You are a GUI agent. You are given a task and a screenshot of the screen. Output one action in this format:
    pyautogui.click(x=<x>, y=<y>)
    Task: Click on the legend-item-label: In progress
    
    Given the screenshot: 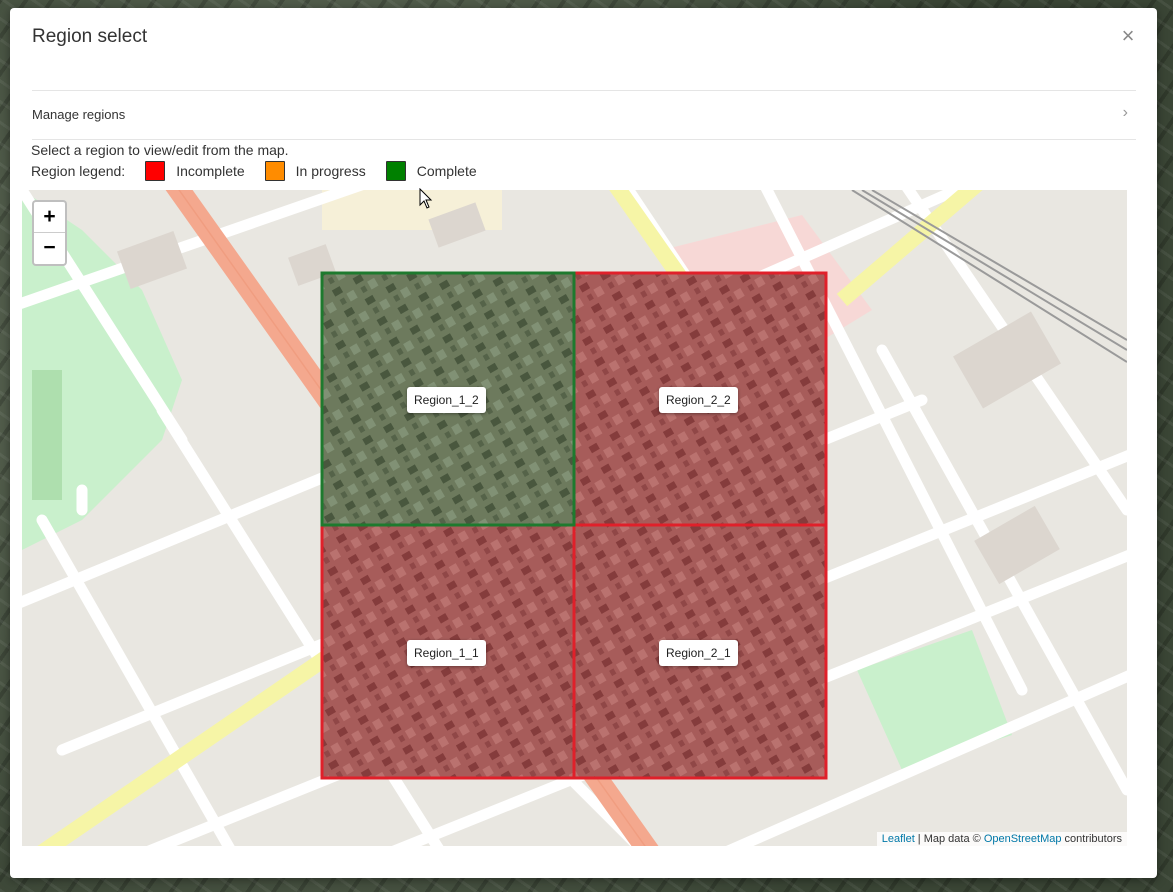 What is the action you would take?
    pyautogui.click(x=330, y=171)
    